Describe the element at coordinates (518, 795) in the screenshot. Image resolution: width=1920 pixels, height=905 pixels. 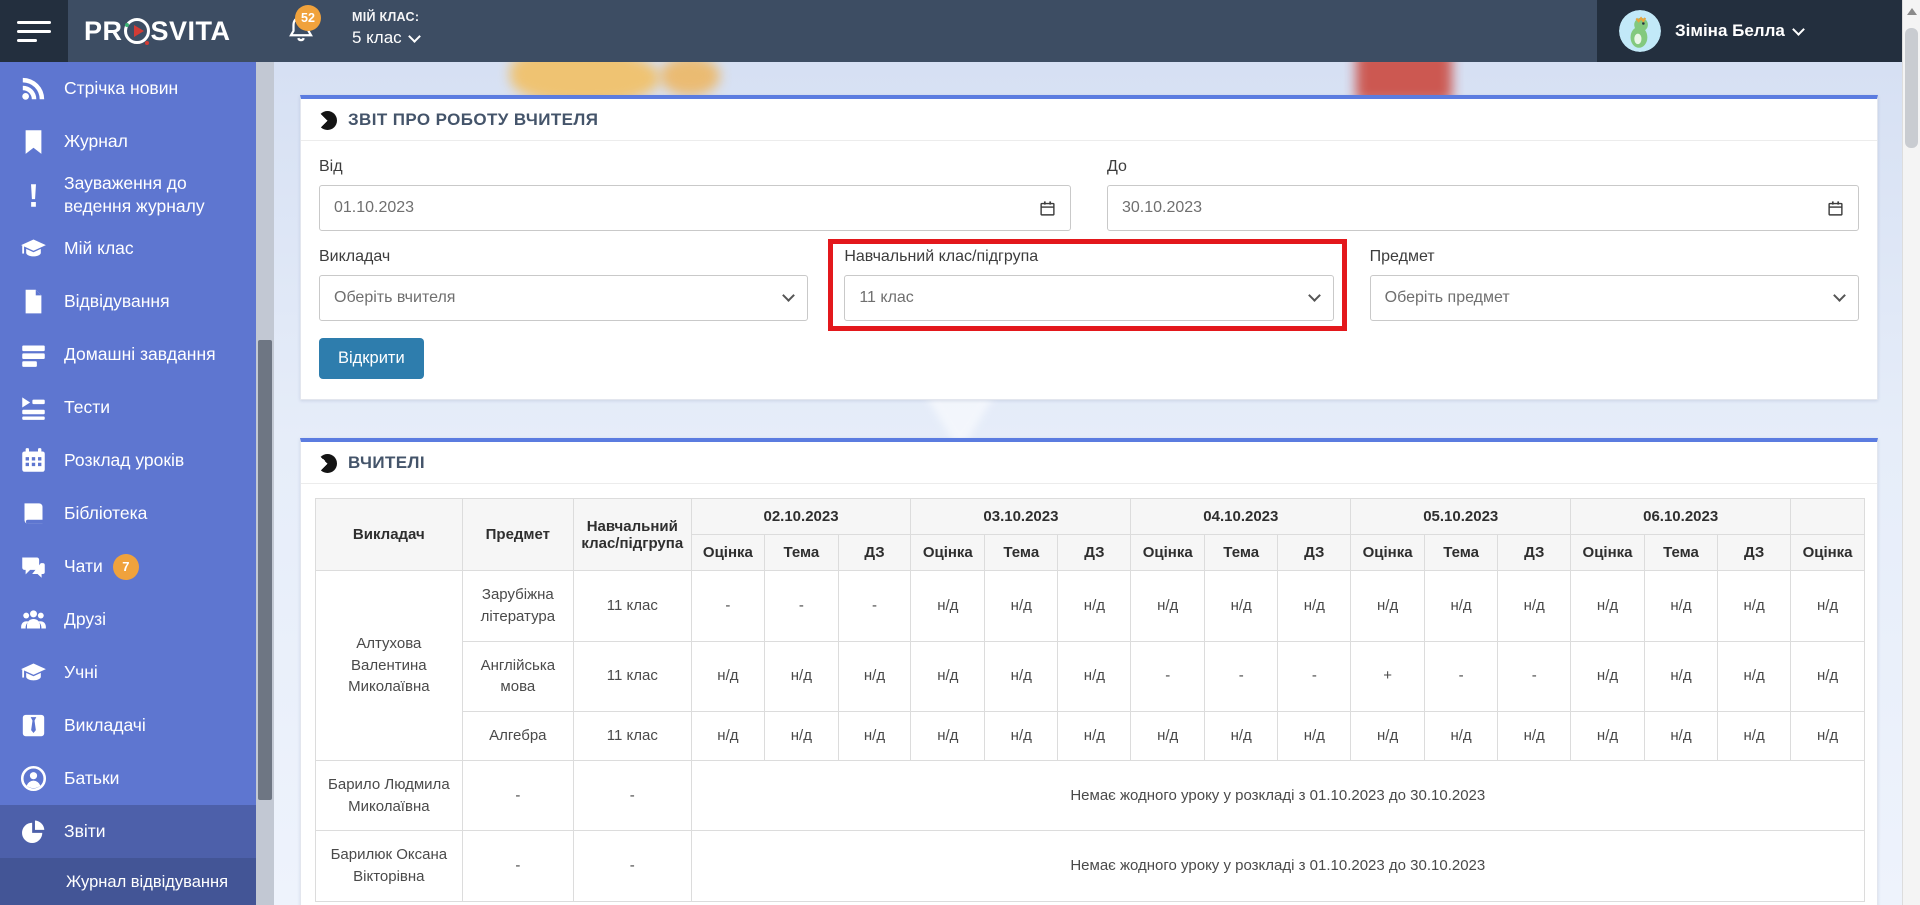
I see `subject-cell: -` at that location.